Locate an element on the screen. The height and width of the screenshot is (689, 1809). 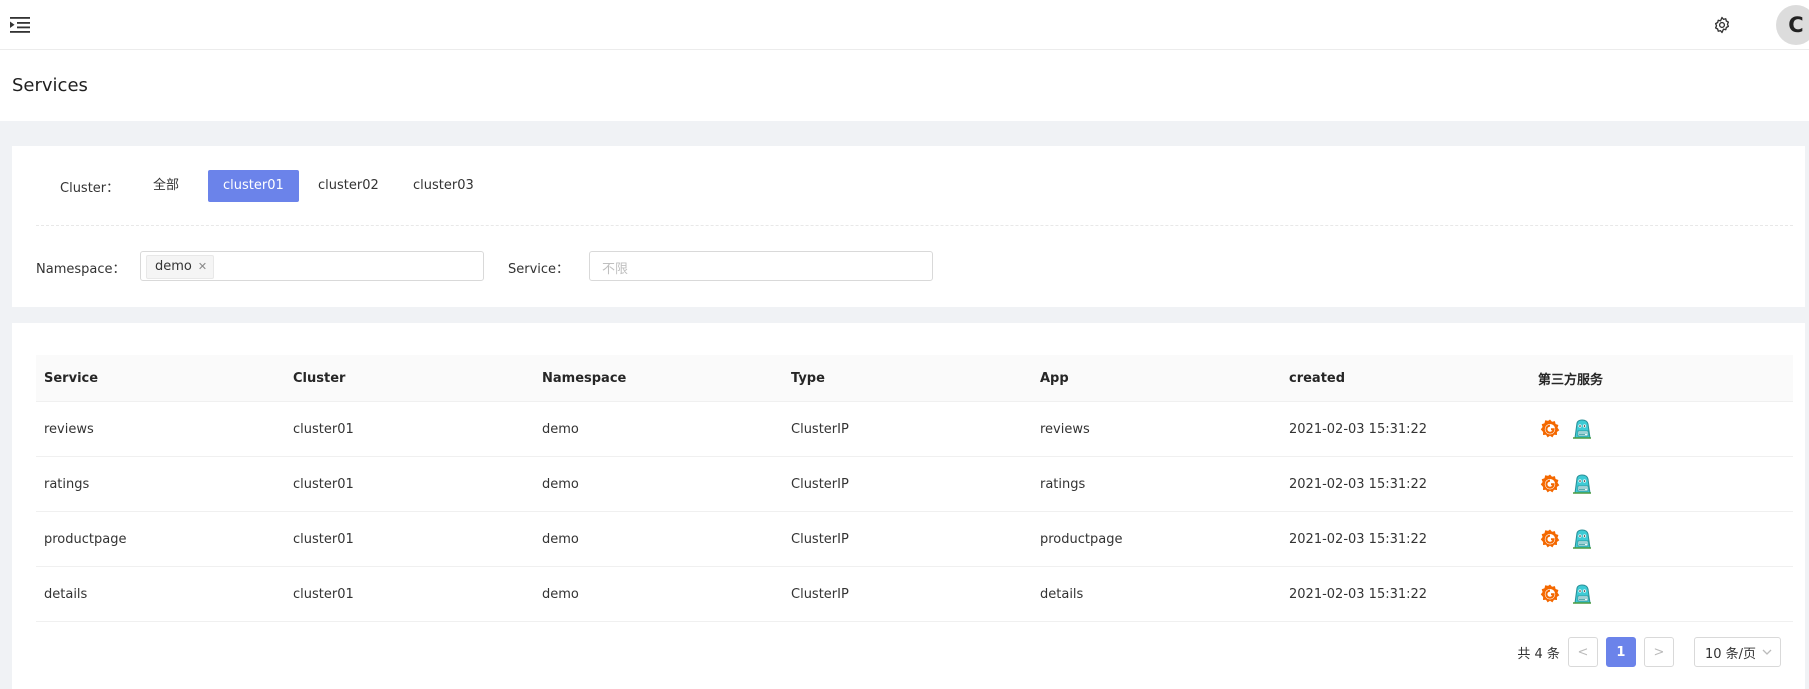
cluster-chip-cluster02: cluster02 is located at coordinates (348, 186).